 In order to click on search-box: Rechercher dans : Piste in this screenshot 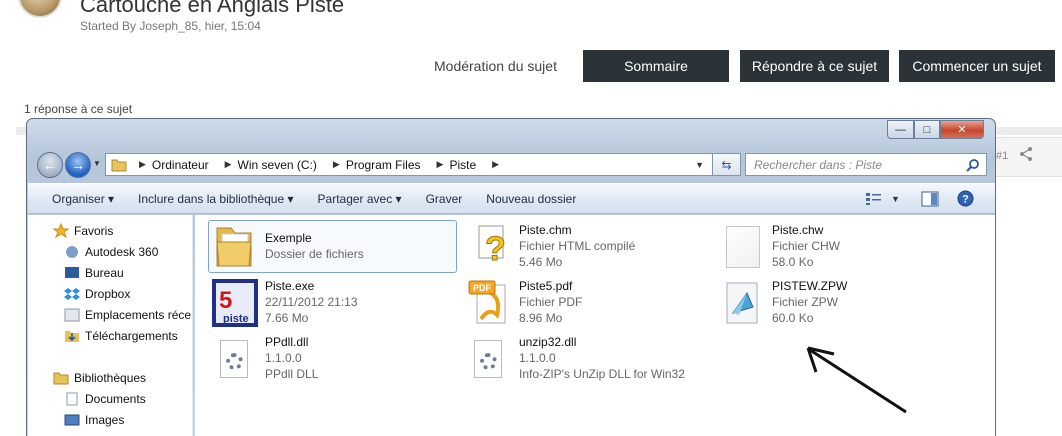, I will do `click(866, 164)`.